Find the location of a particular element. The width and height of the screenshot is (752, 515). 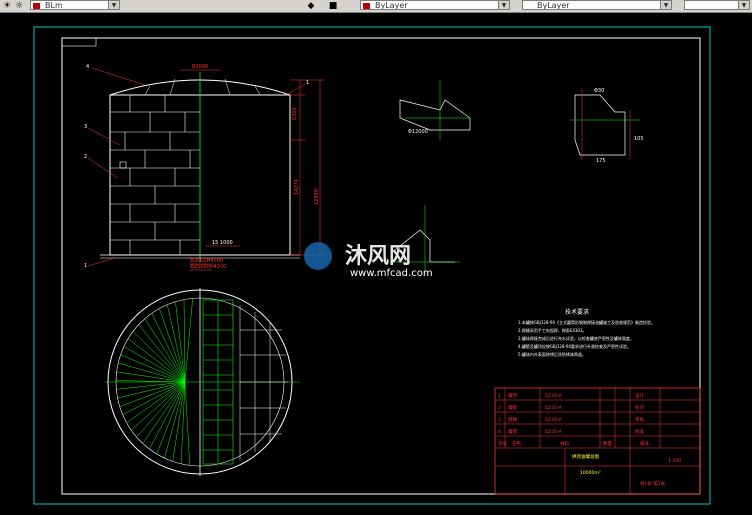

detail-2-dim-a: Φ30 is located at coordinates (599, 91).